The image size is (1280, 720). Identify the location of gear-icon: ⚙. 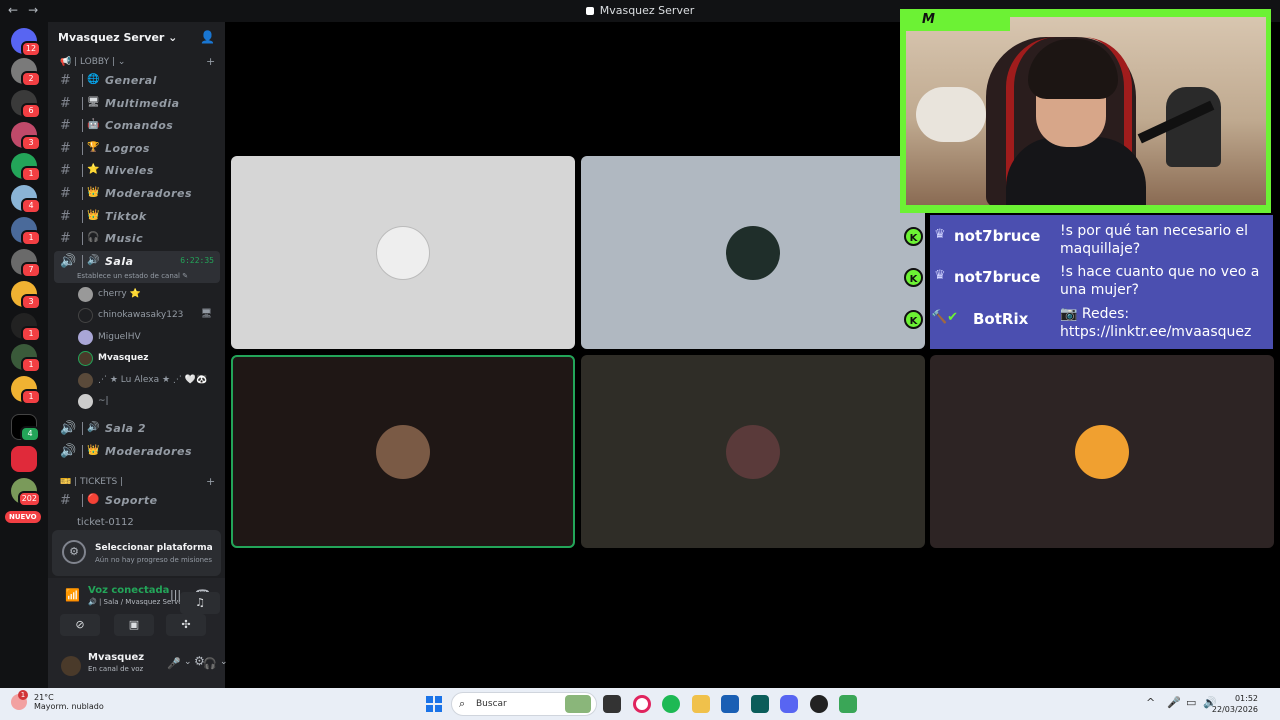
(199, 661).